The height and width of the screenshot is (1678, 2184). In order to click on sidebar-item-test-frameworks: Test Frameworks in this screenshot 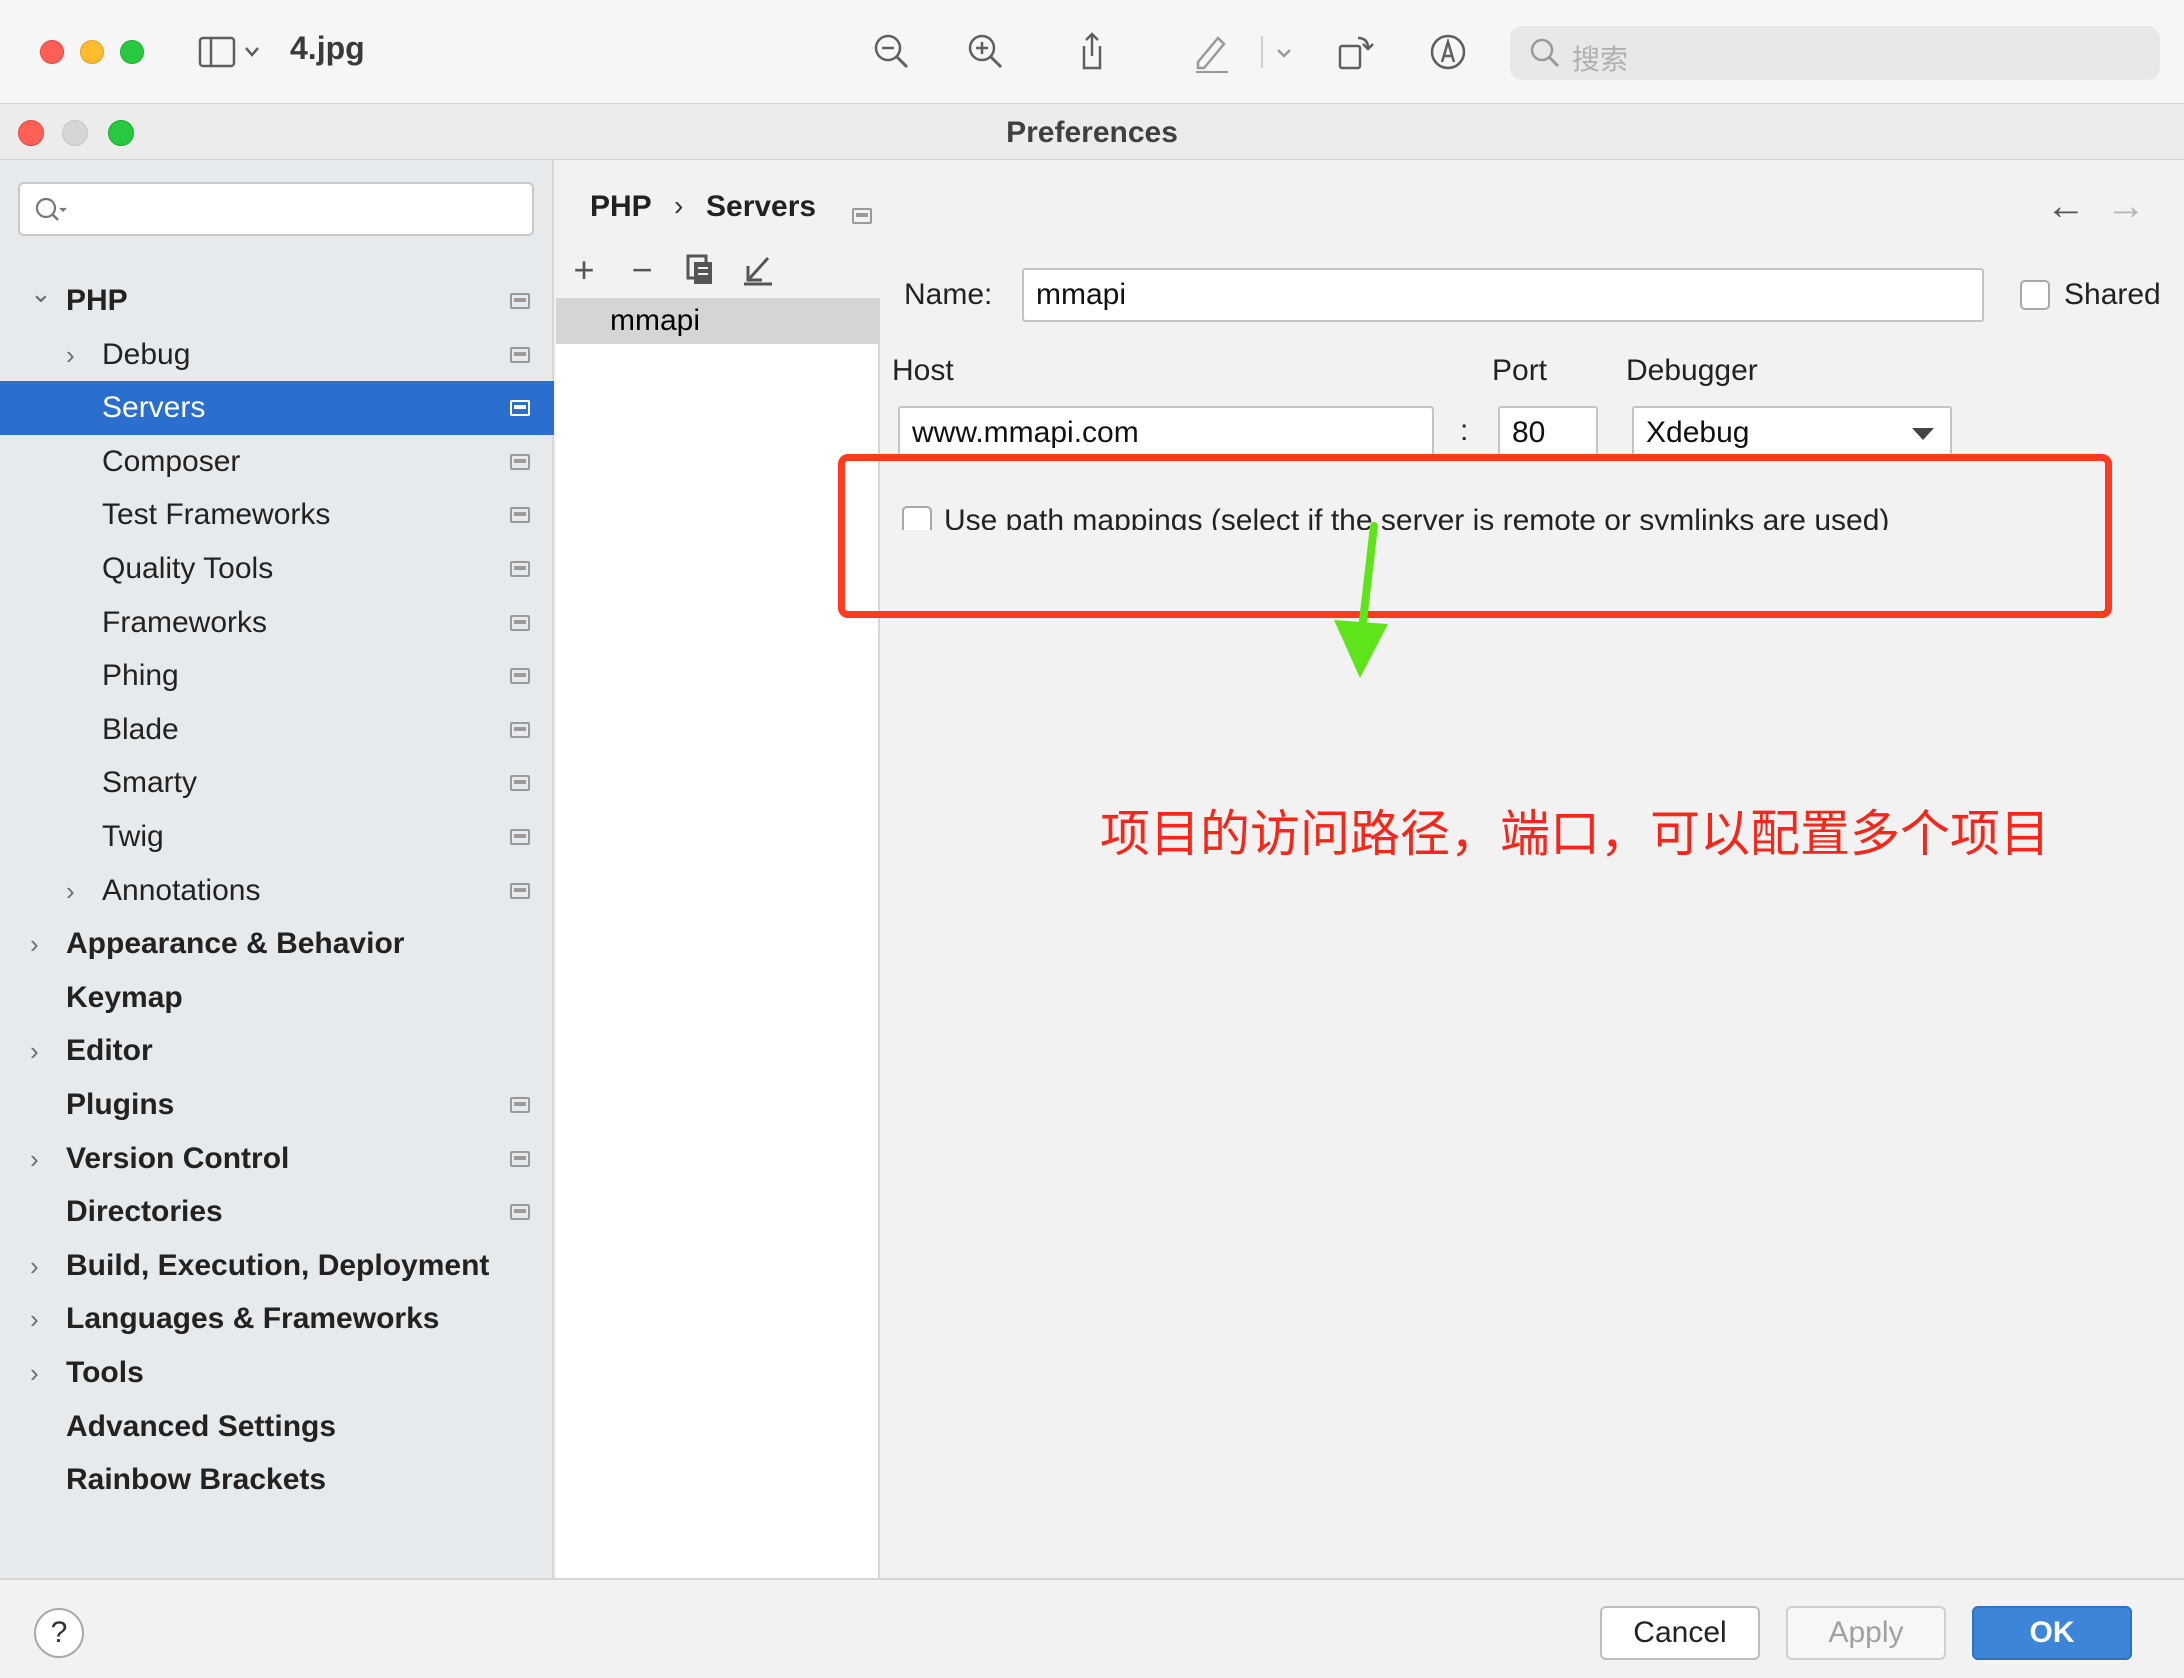, I will do `click(277, 515)`.